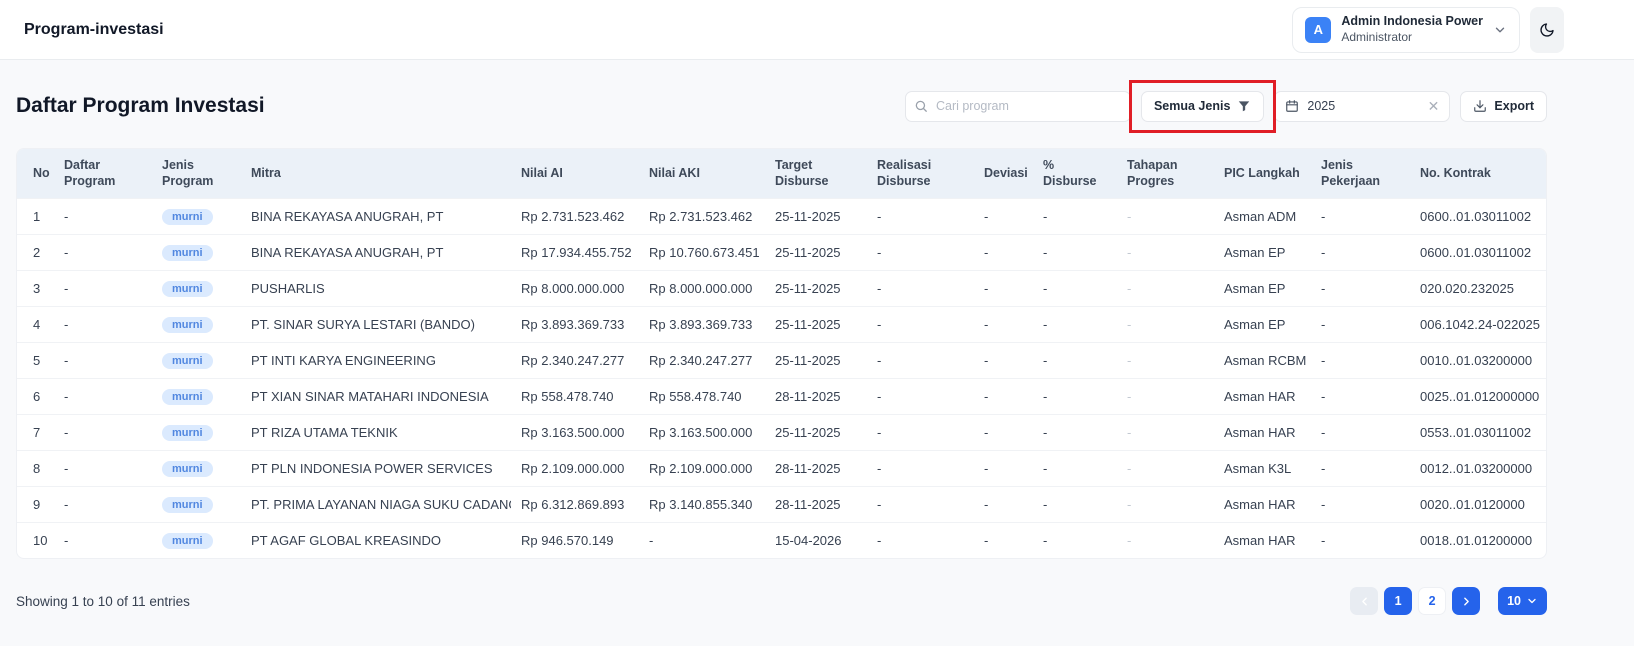  Describe the element at coordinates (376, 359) in the screenshot. I see `cell-mitra: PT INTI KARYA ENGINEERING` at that location.